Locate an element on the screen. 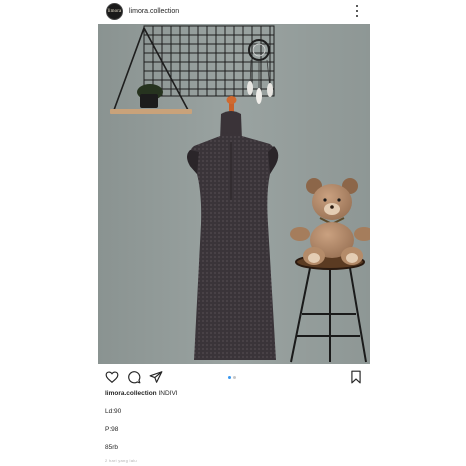  paper-plane-icon is located at coordinates (156, 377).